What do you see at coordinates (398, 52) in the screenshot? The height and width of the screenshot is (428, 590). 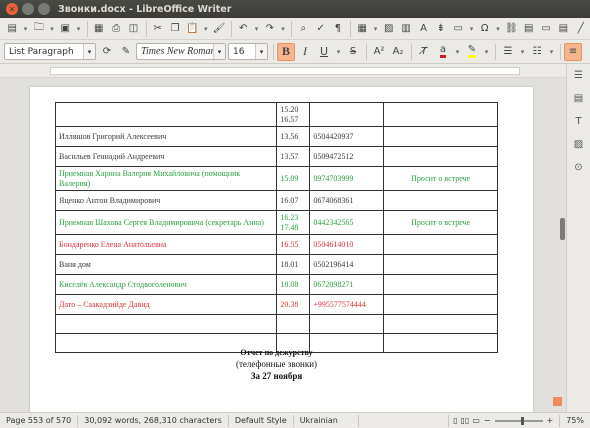 I see `subscript-button: A₂` at bounding box center [398, 52].